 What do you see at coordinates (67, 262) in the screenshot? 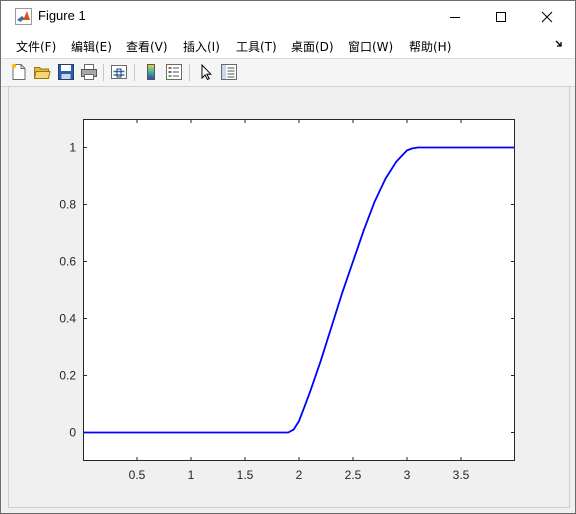
I see `y-tick-label: 0.6` at bounding box center [67, 262].